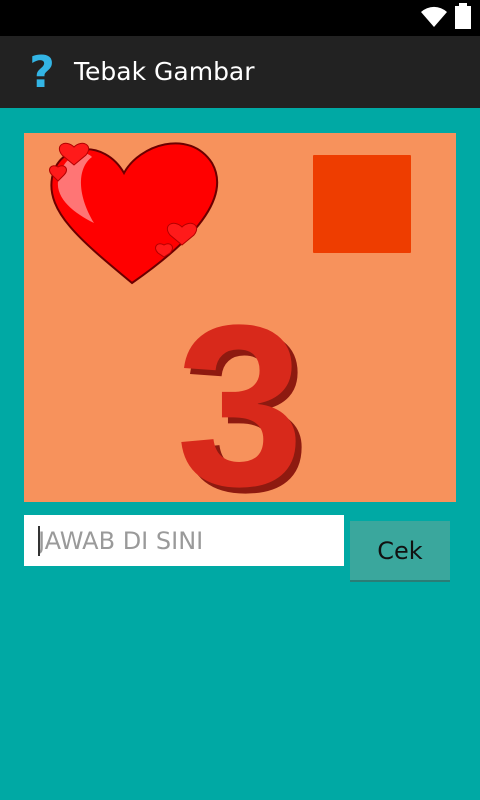  What do you see at coordinates (400, 550) in the screenshot?
I see `check-button: Cek` at bounding box center [400, 550].